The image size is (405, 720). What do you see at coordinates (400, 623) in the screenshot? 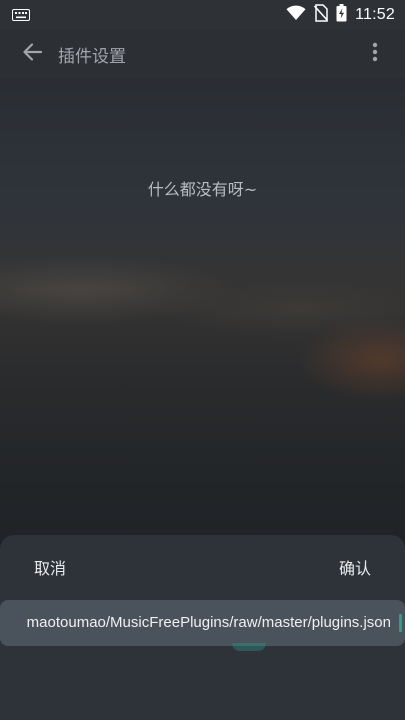
I see `text-cursor` at bounding box center [400, 623].